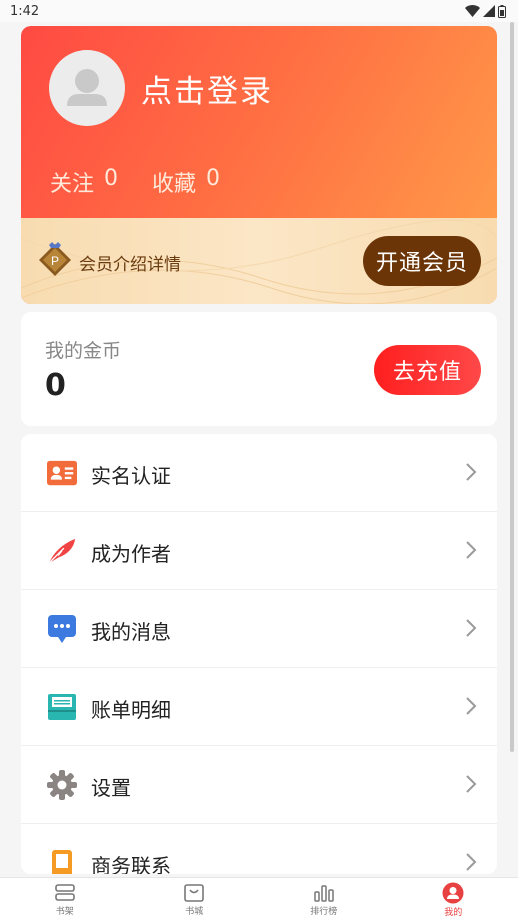  I want to click on signal-icon, so click(489, 11).